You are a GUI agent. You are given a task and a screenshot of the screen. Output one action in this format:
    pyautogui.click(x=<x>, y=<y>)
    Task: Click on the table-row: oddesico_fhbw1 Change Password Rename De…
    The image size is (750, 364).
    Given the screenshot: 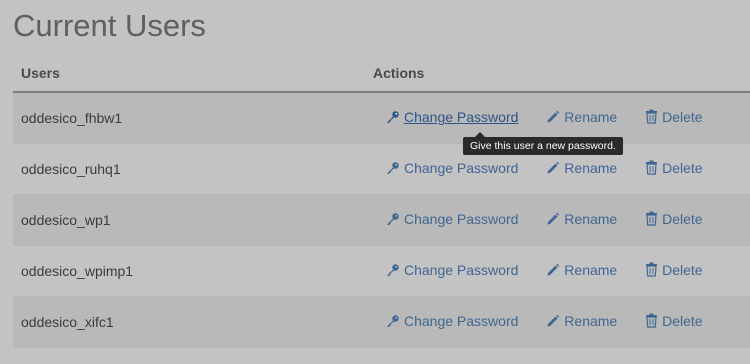 What is the action you would take?
    pyautogui.click(x=381, y=118)
    